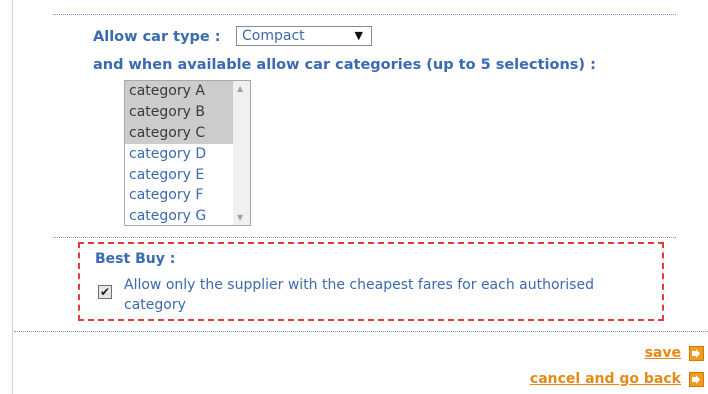 Image resolution: width=708 pixels, height=394 pixels. Describe the element at coordinates (696, 379) in the screenshot. I see `cancel-arrow-icon` at that location.